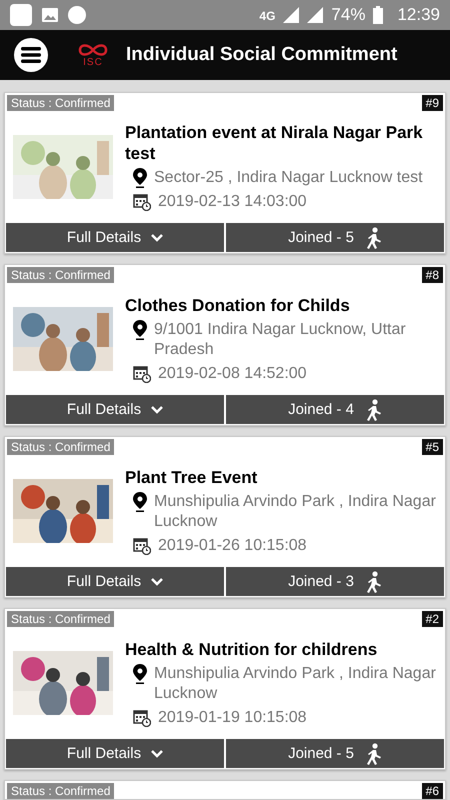 The image size is (450, 800). Describe the element at coordinates (288, 178) in the screenshot. I see `event-address: Sector-25 , Indira Nagar Lucknow test` at that location.